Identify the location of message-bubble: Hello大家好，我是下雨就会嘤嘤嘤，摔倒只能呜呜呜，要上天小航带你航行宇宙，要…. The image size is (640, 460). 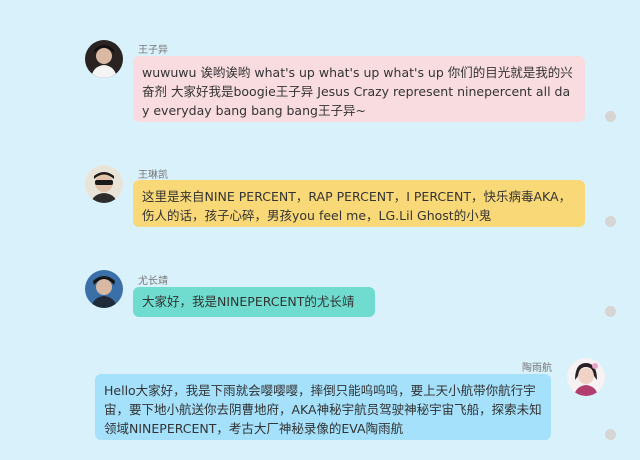
(323, 407).